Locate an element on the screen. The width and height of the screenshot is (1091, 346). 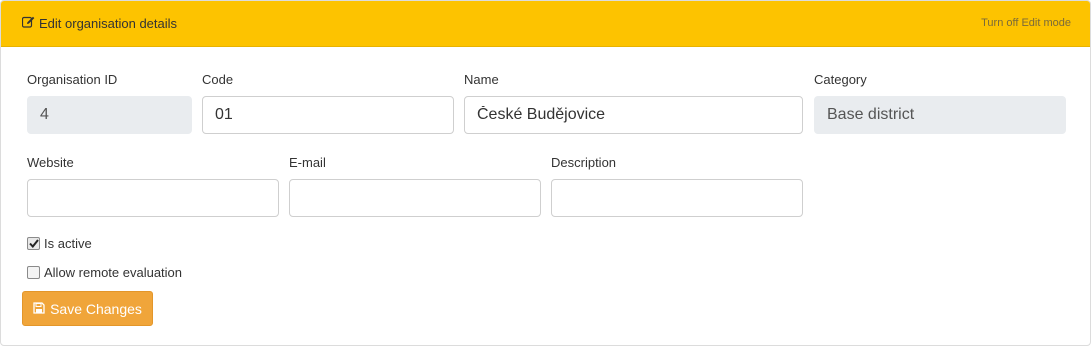
email-input is located at coordinates (415, 198).